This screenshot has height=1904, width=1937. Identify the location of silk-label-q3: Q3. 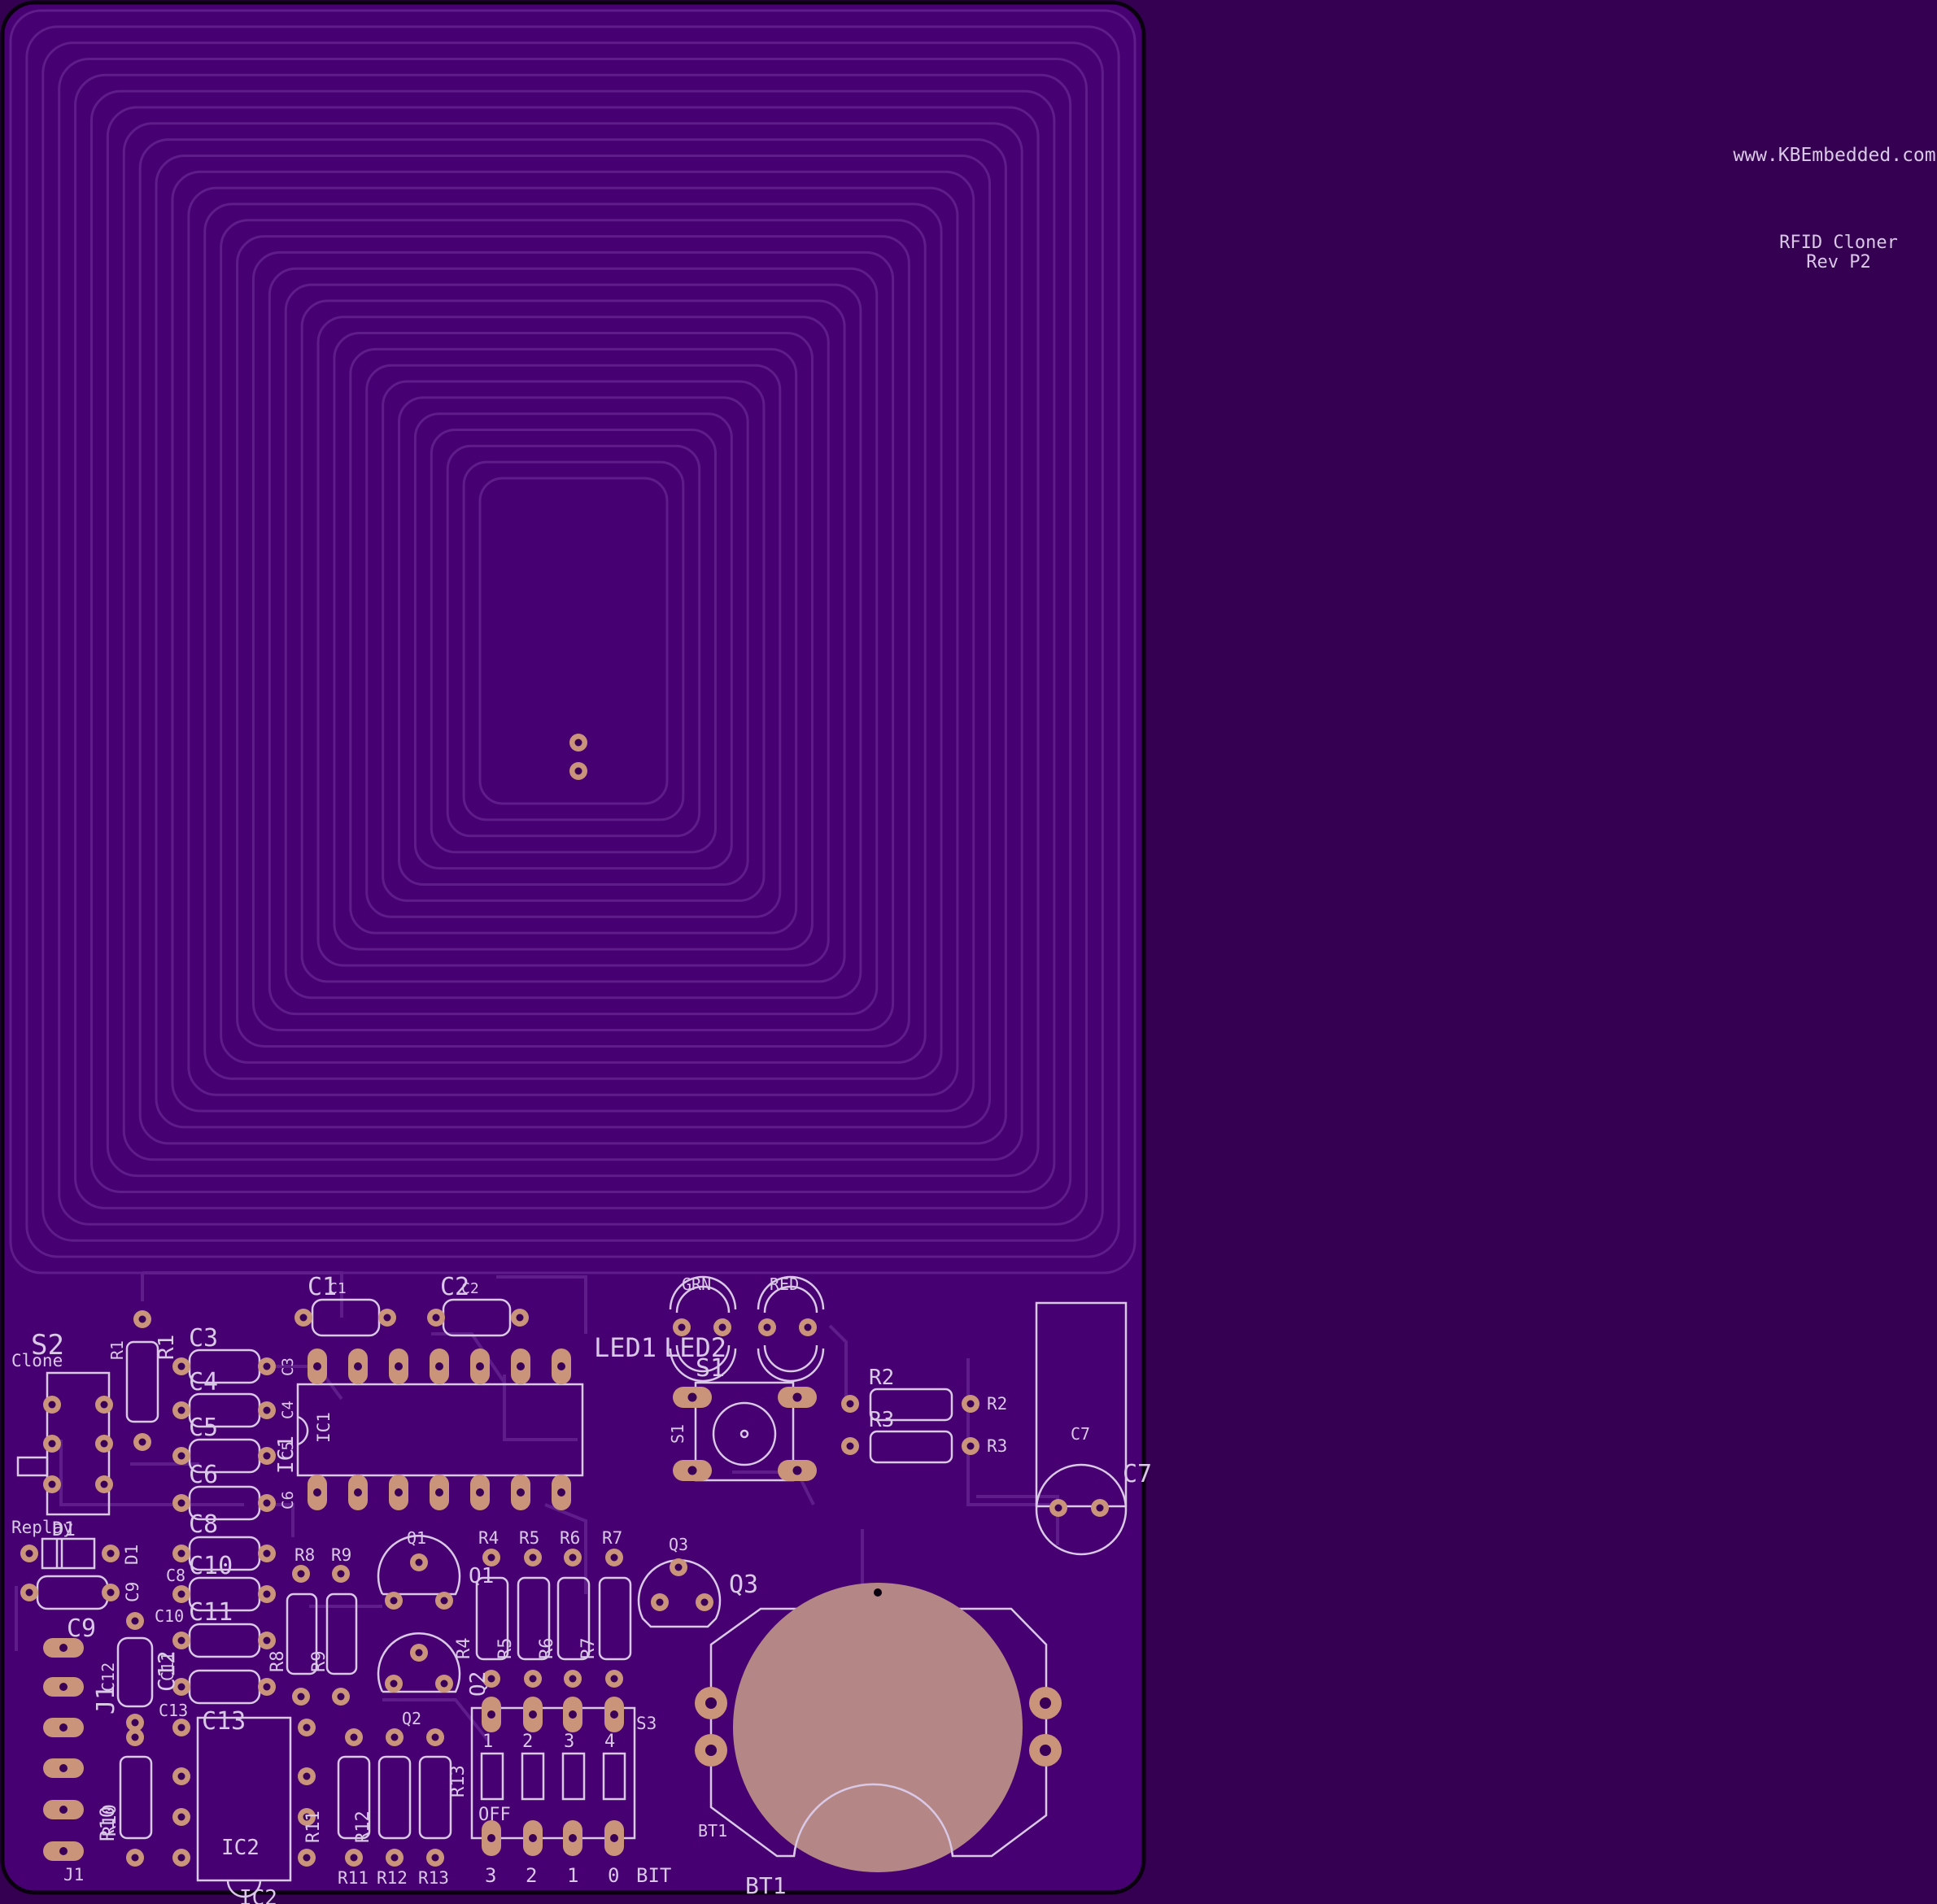
(679, 1544).